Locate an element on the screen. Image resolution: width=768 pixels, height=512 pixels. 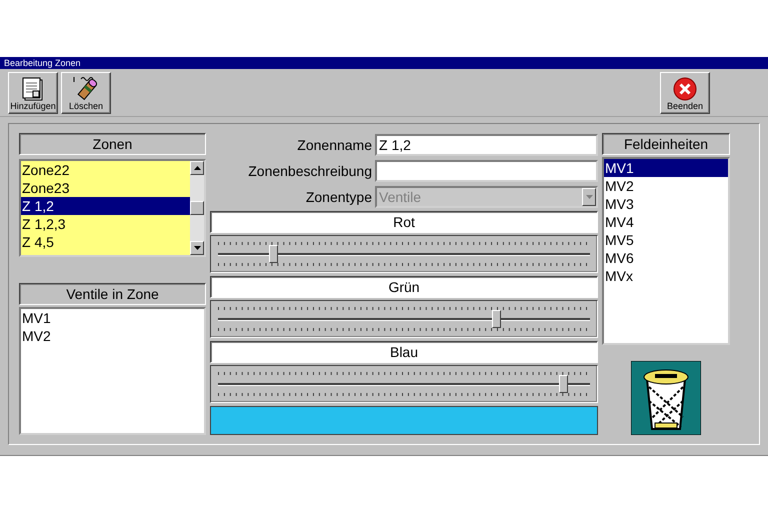
slider-label: Grün is located at coordinates (404, 287).